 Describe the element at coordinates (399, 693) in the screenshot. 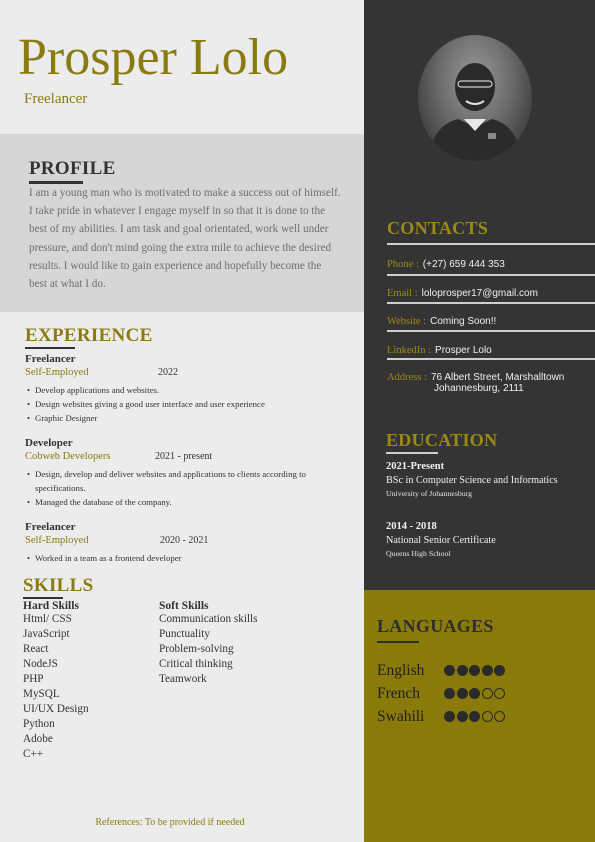

I see `language-name: French` at that location.